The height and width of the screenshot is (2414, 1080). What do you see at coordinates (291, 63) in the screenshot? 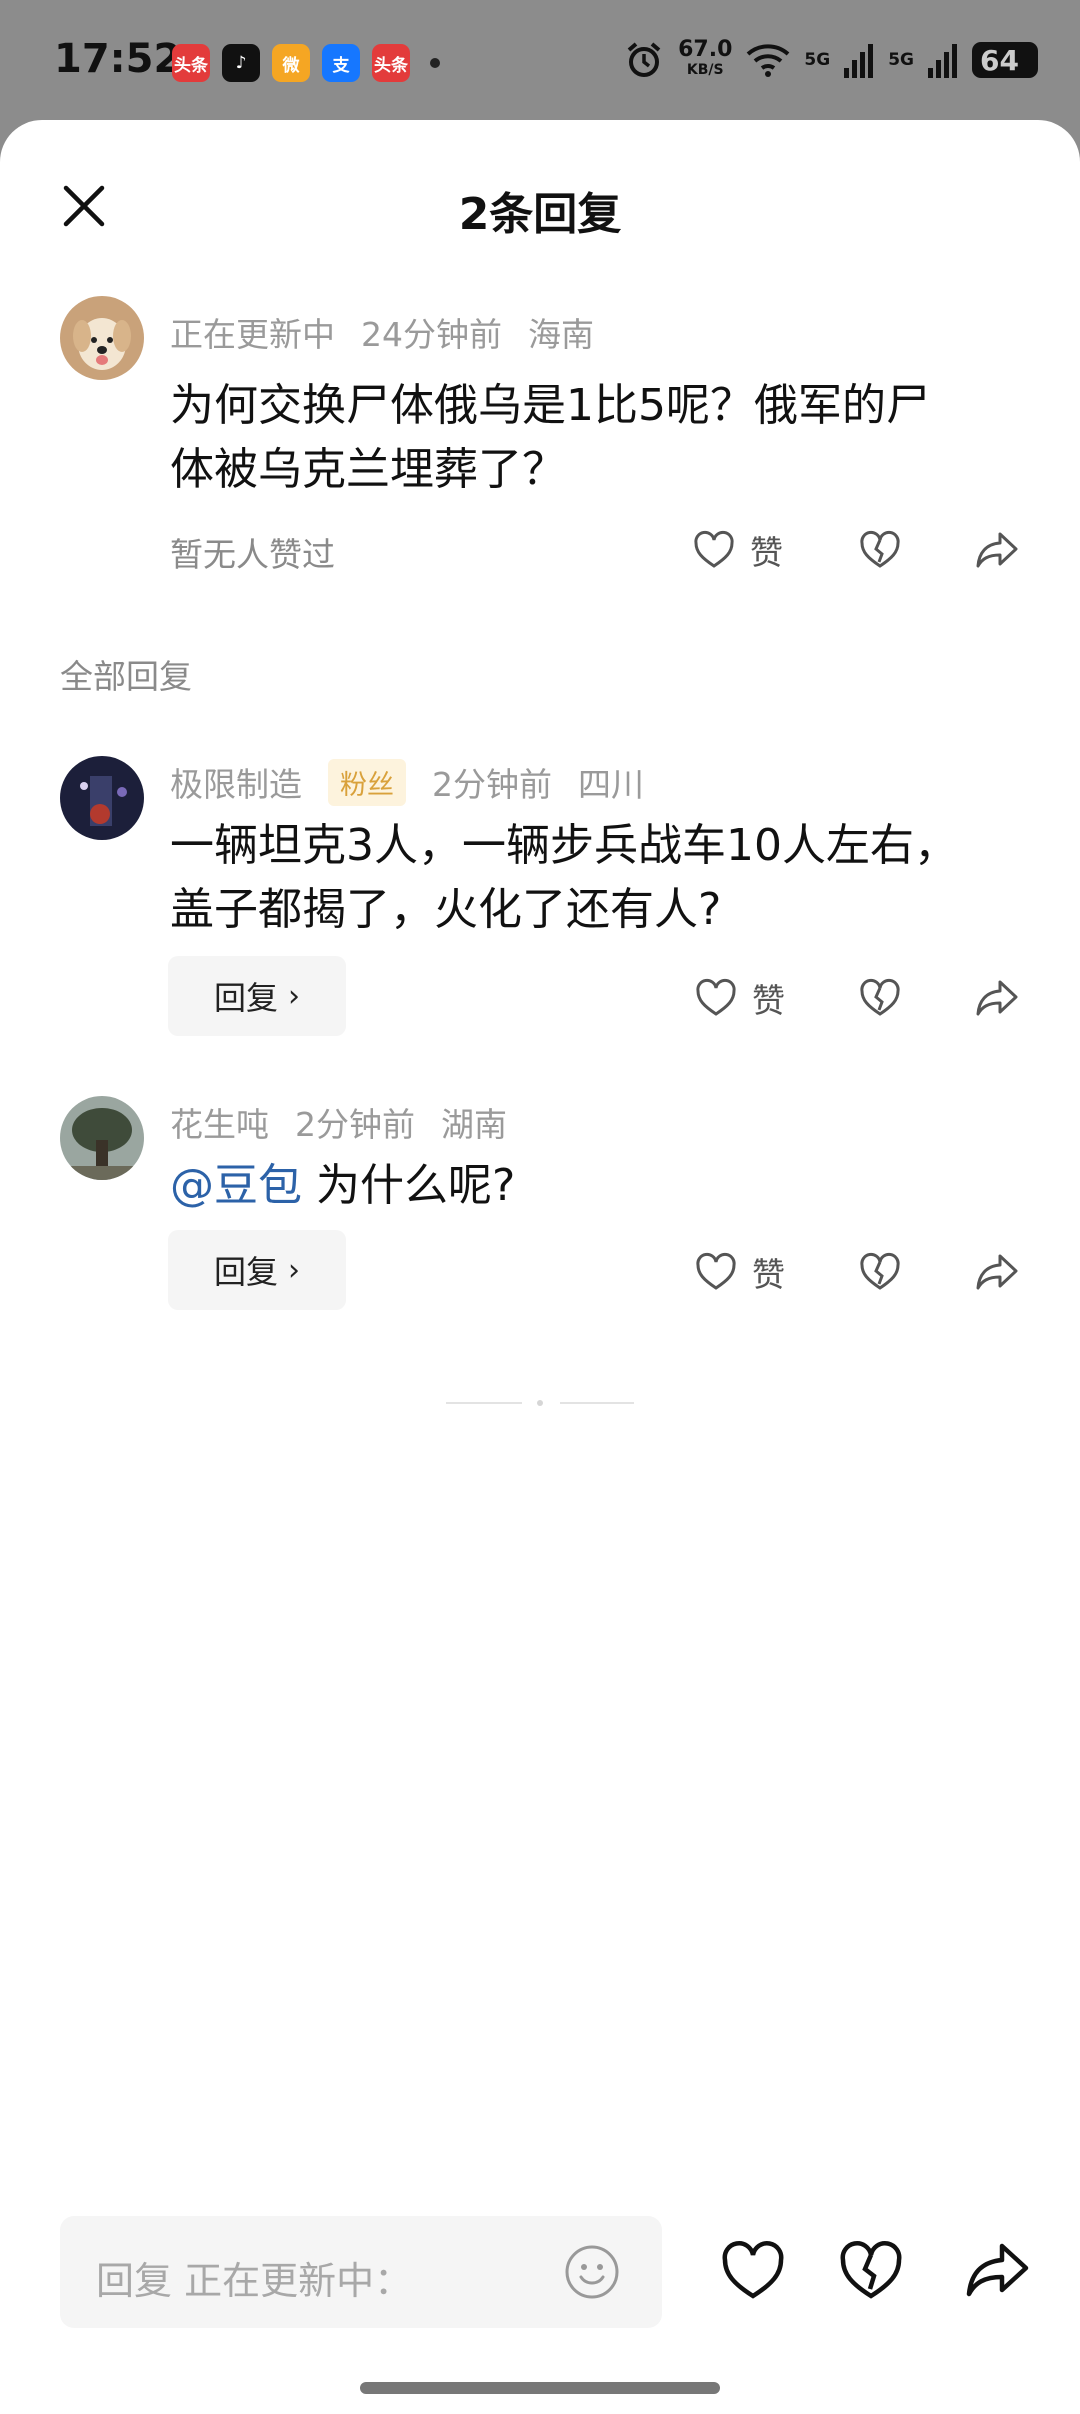
I see `weibo-app-icon: 微` at bounding box center [291, 63].